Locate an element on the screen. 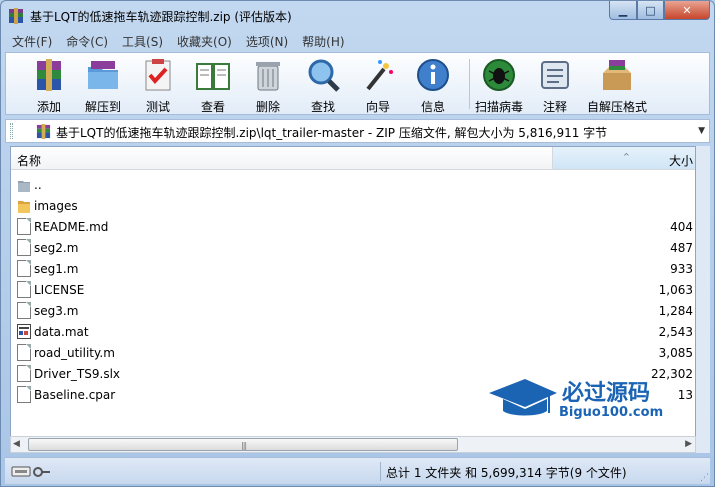 The width and height of the screenshot is (715, 487). list-item: data.mat 2,543 is located at coordinates (353, 331).